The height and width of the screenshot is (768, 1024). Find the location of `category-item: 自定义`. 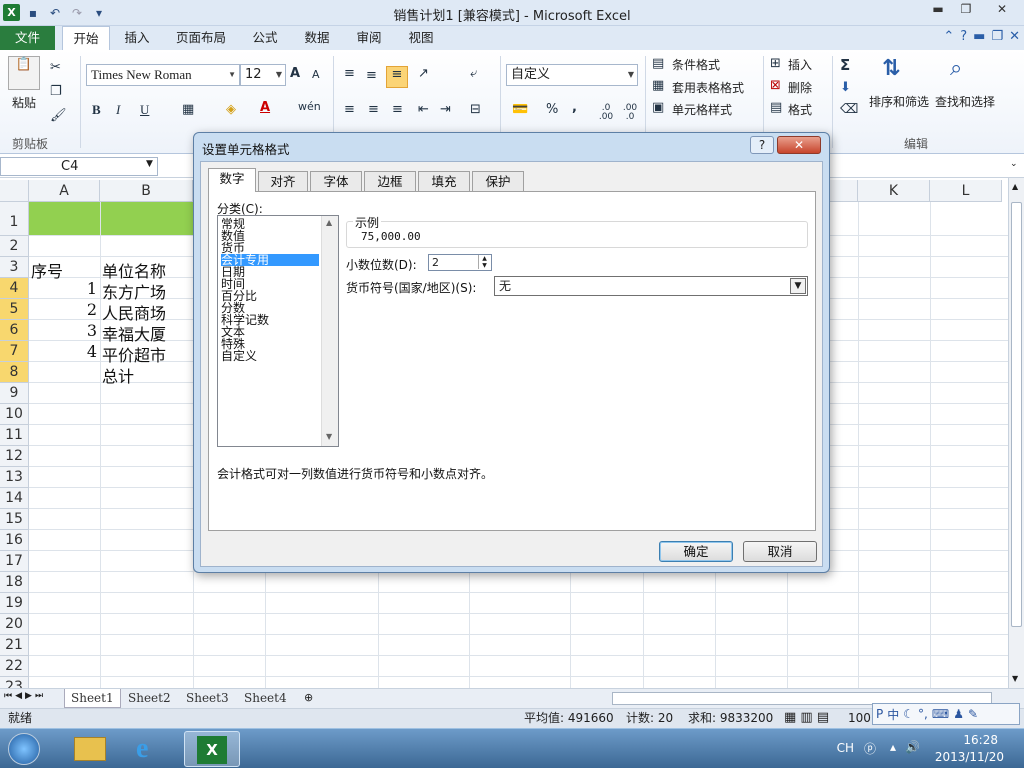

category-item: 自定义 is located at coordinates (239, 356).